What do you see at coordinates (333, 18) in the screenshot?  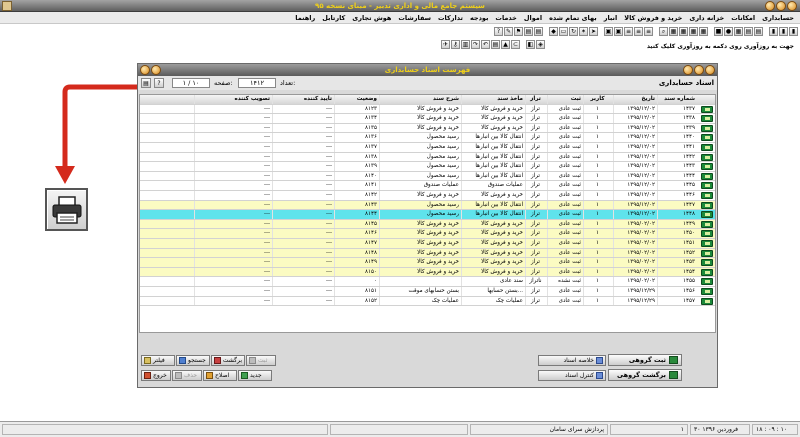 I see `menu-cartable: کارتابل` at bounding box center [333, 18].